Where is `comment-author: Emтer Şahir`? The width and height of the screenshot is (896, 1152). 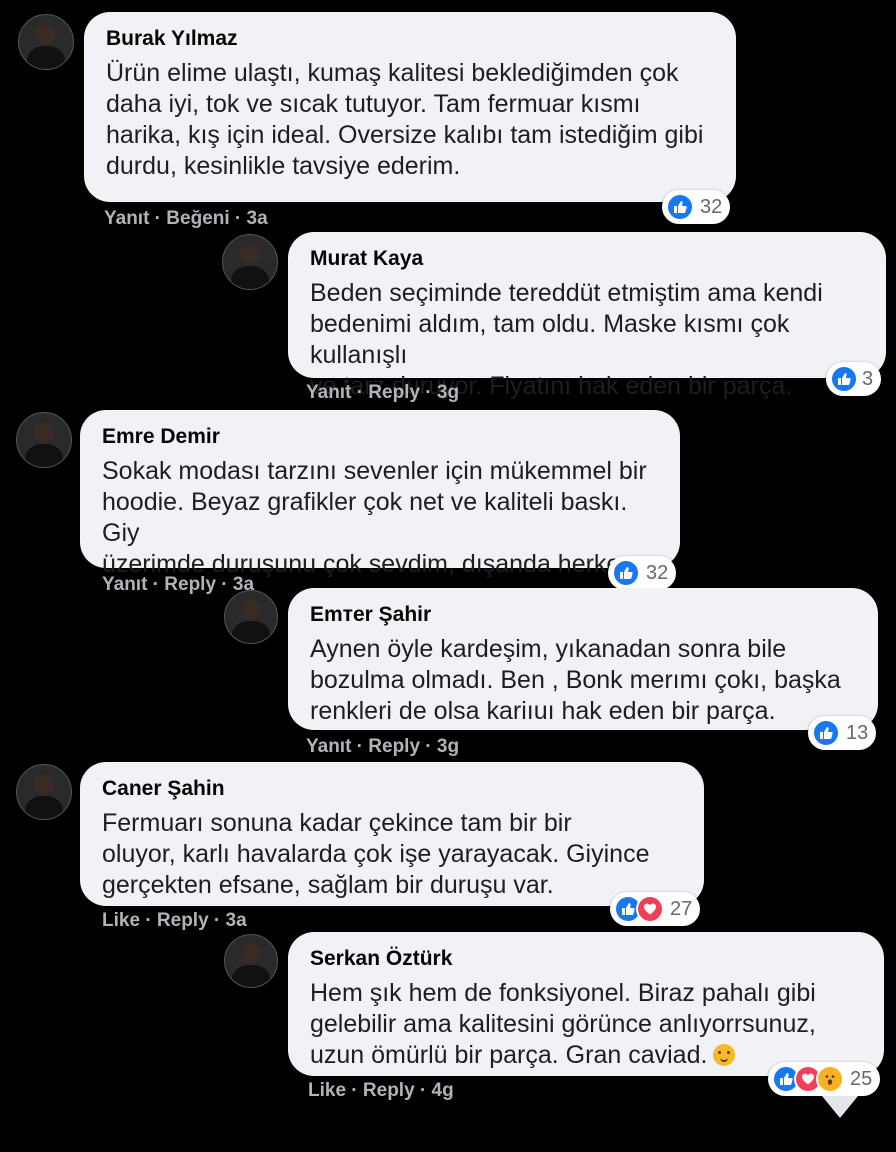 comment-author: Emтer Şahir is located at coordinates (584, 615).